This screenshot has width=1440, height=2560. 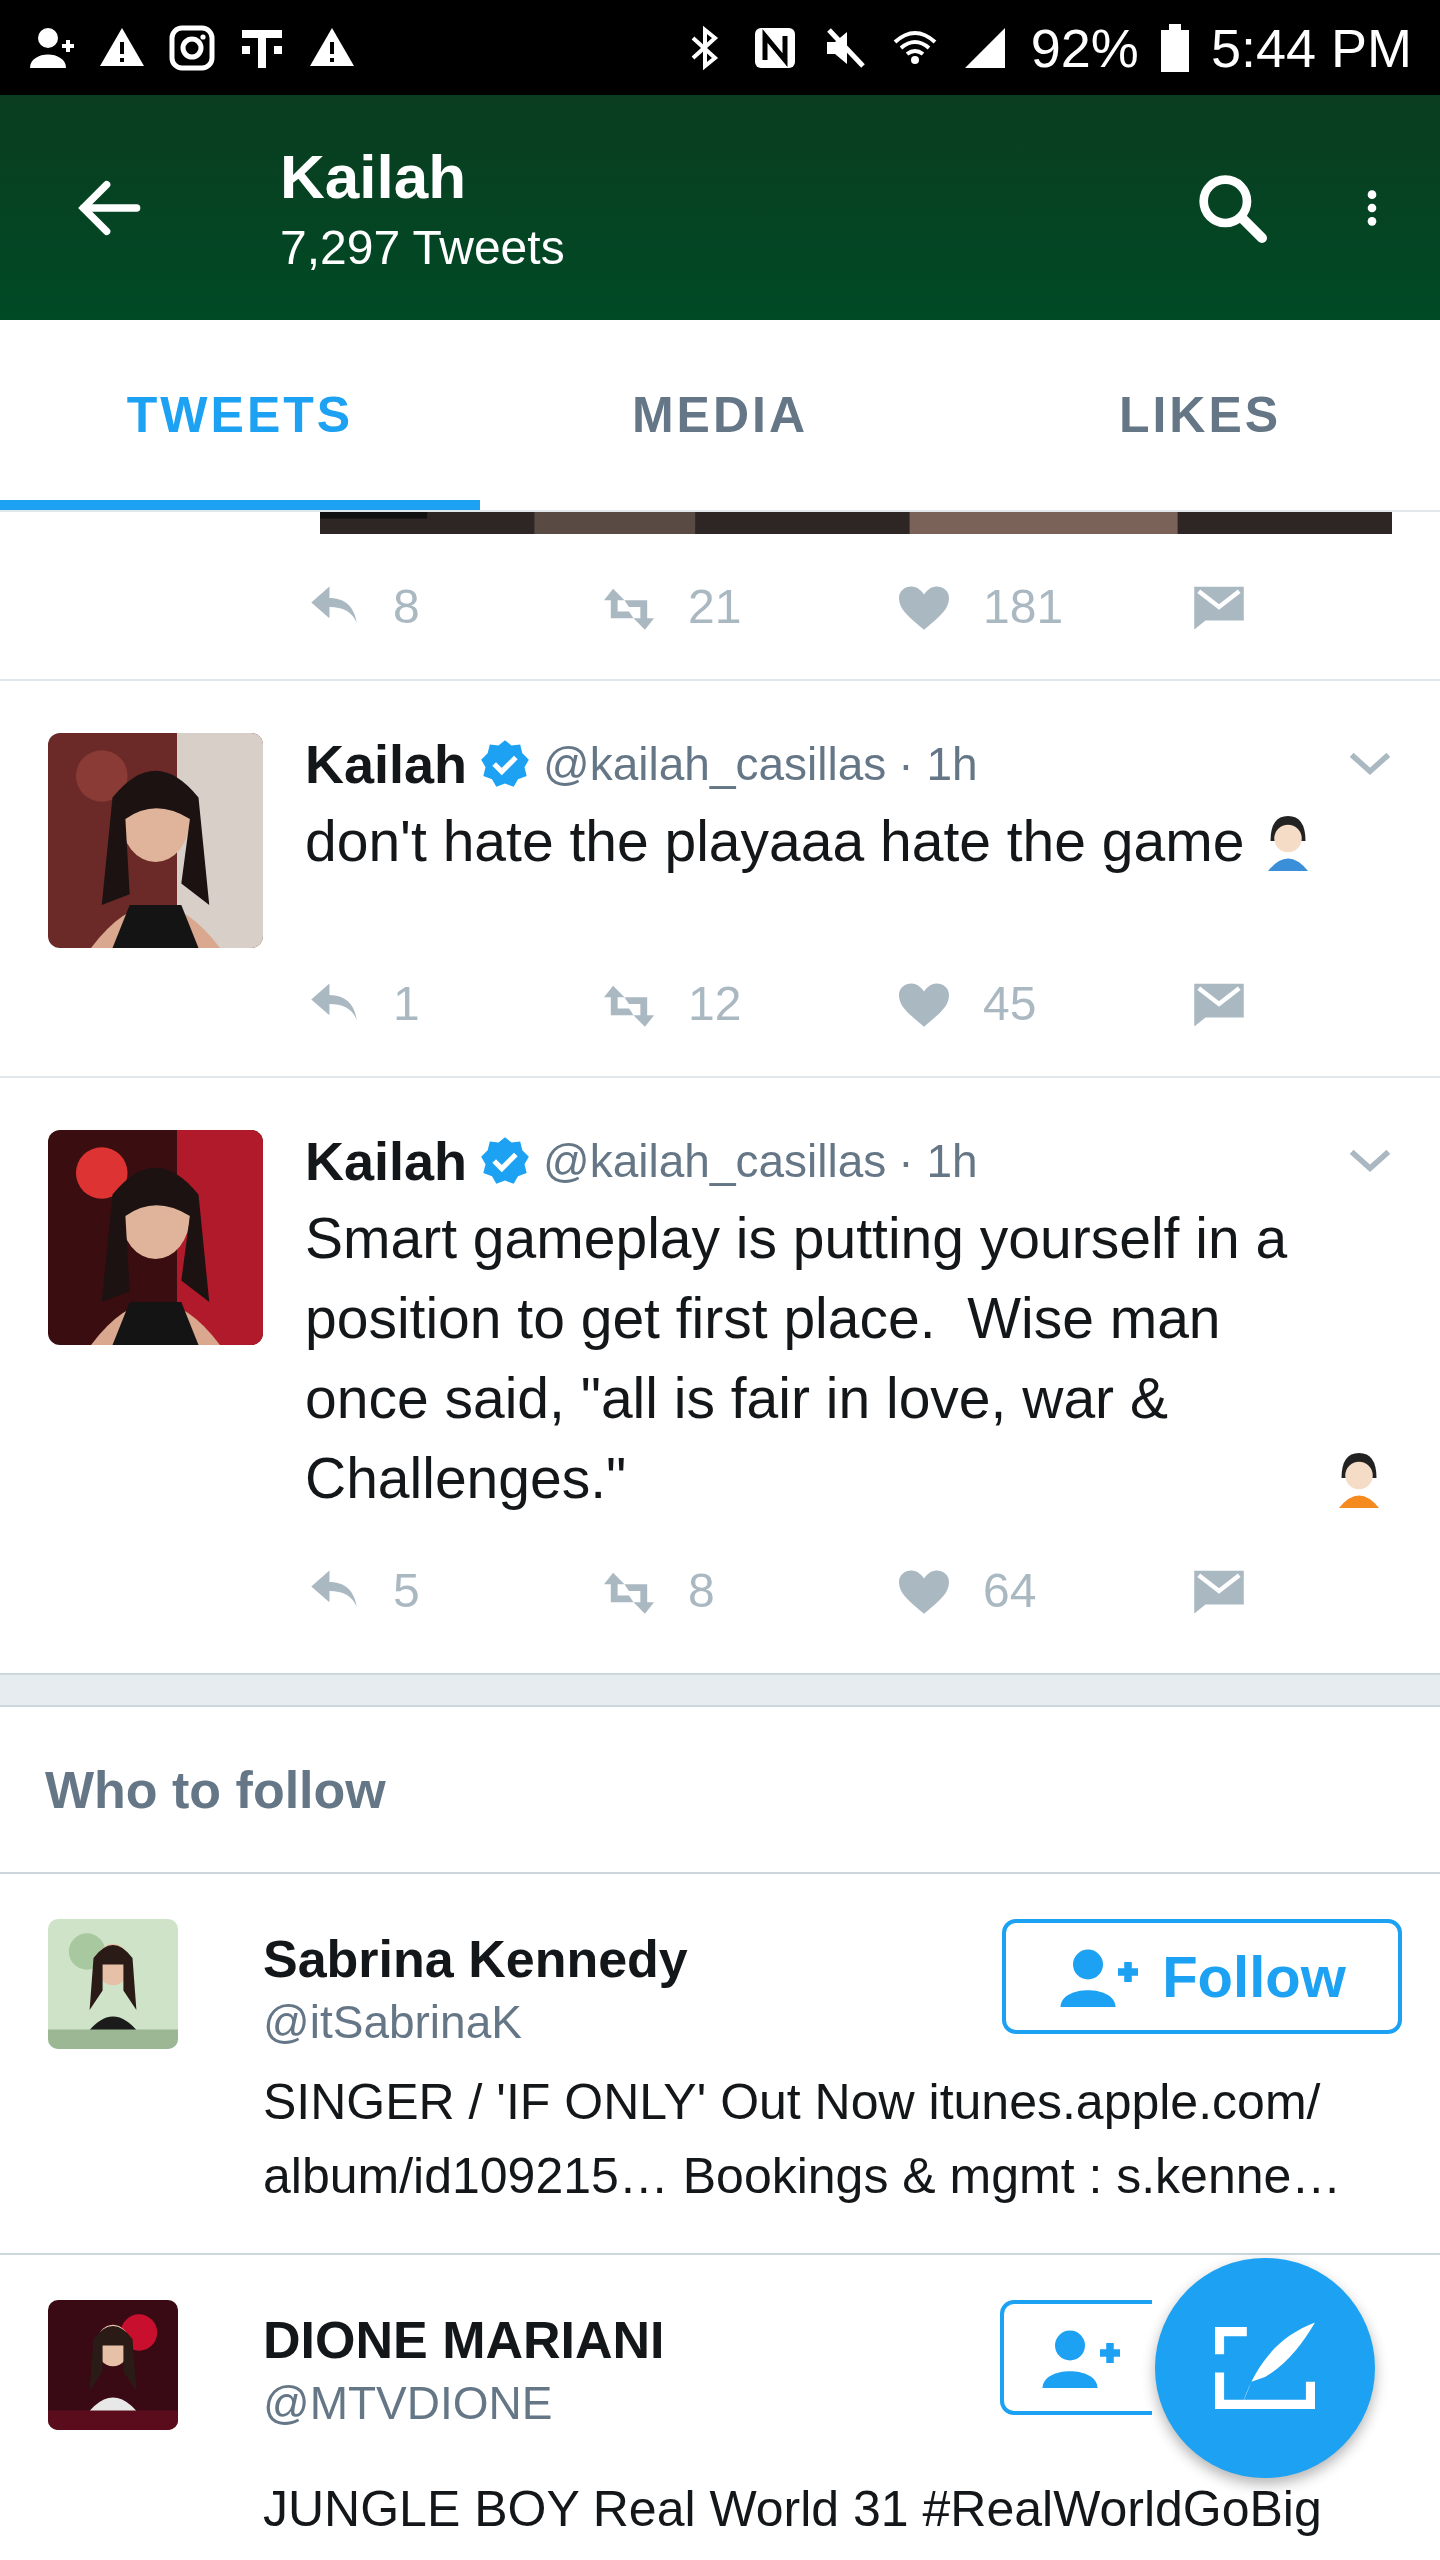 What do you see at coordinates (715, 1003) in the screenshot?
I see `count: 12` at bounding box center [715, 1003].